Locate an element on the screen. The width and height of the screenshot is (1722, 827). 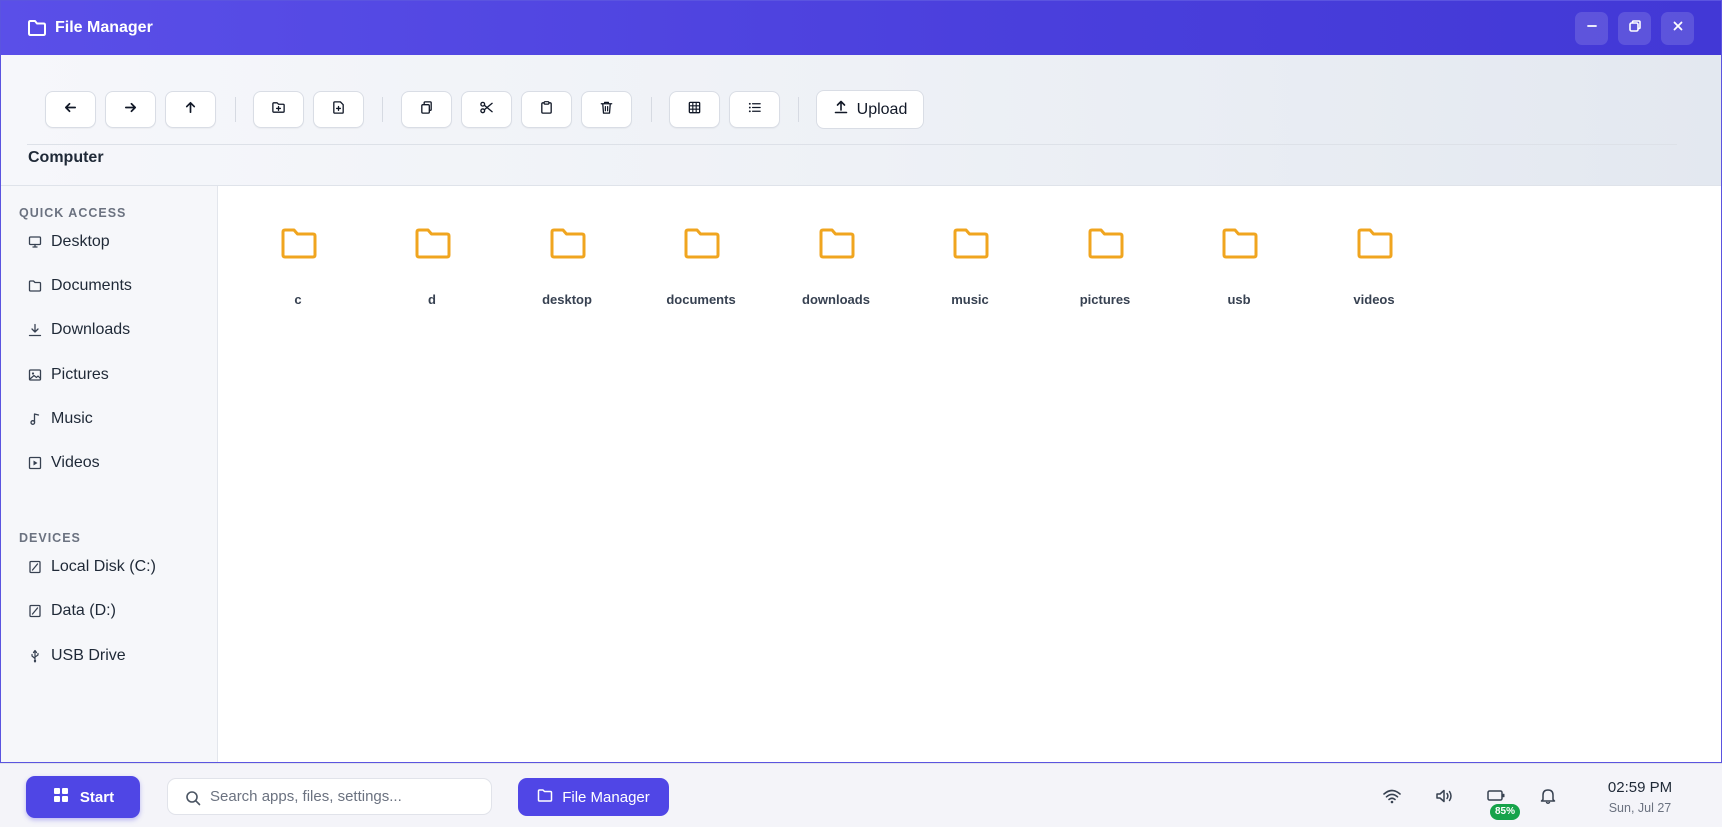
forward-button is located at coordinates (130, 109).